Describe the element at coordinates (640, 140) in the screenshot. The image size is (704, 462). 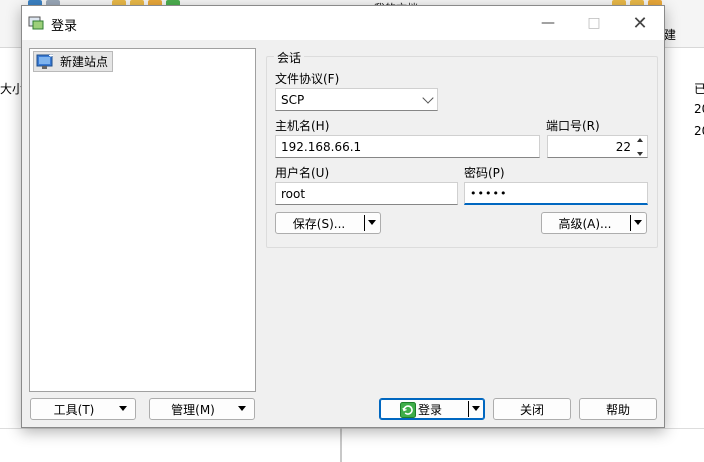
I see `spin-up-icon` at that location.